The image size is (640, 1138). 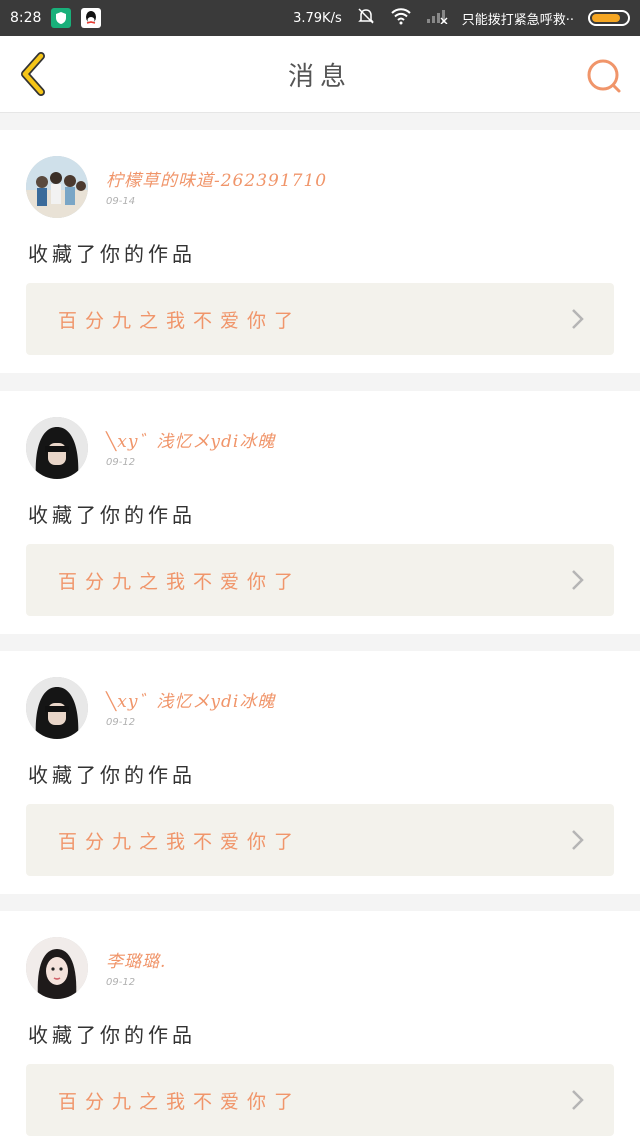 I want to click on battery-icon, so click(x=609, y=18).